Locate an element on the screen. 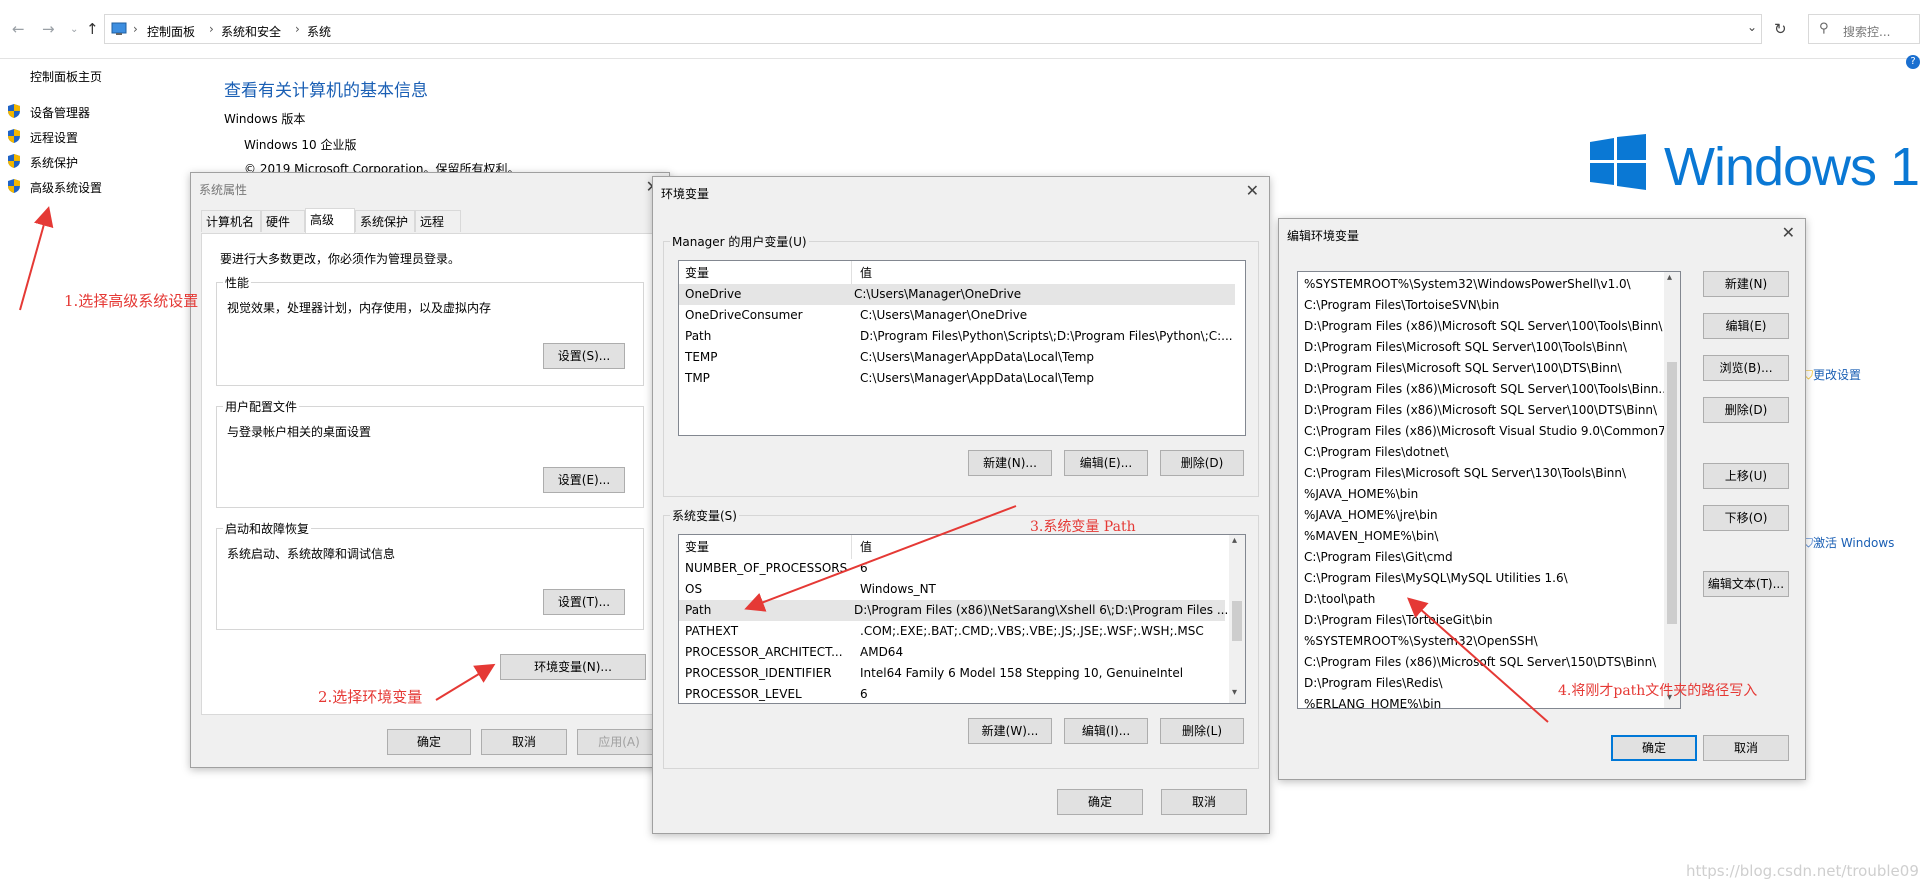 This screenshot has width=1920, height=892. annotation-step-1: 1.选择高级系统设置 is located at coordinates (131, 301).